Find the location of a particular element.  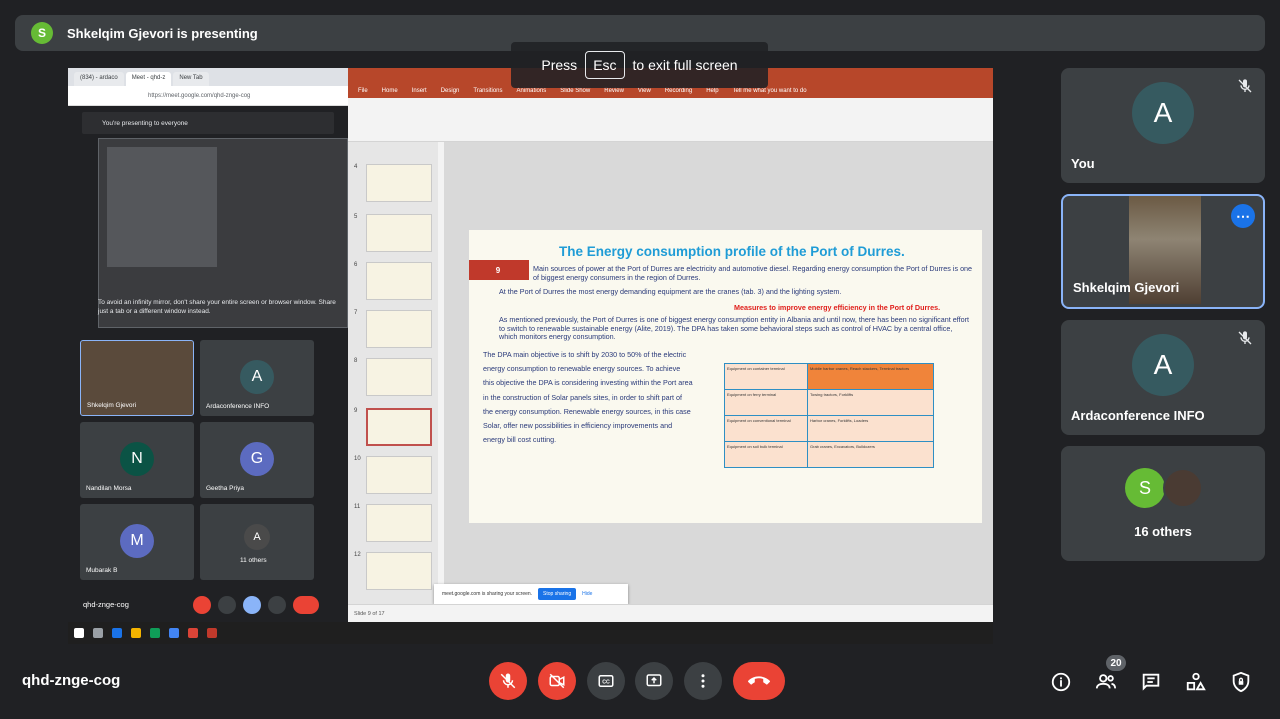

hang-up-icon is located at coordinates (759, 680).